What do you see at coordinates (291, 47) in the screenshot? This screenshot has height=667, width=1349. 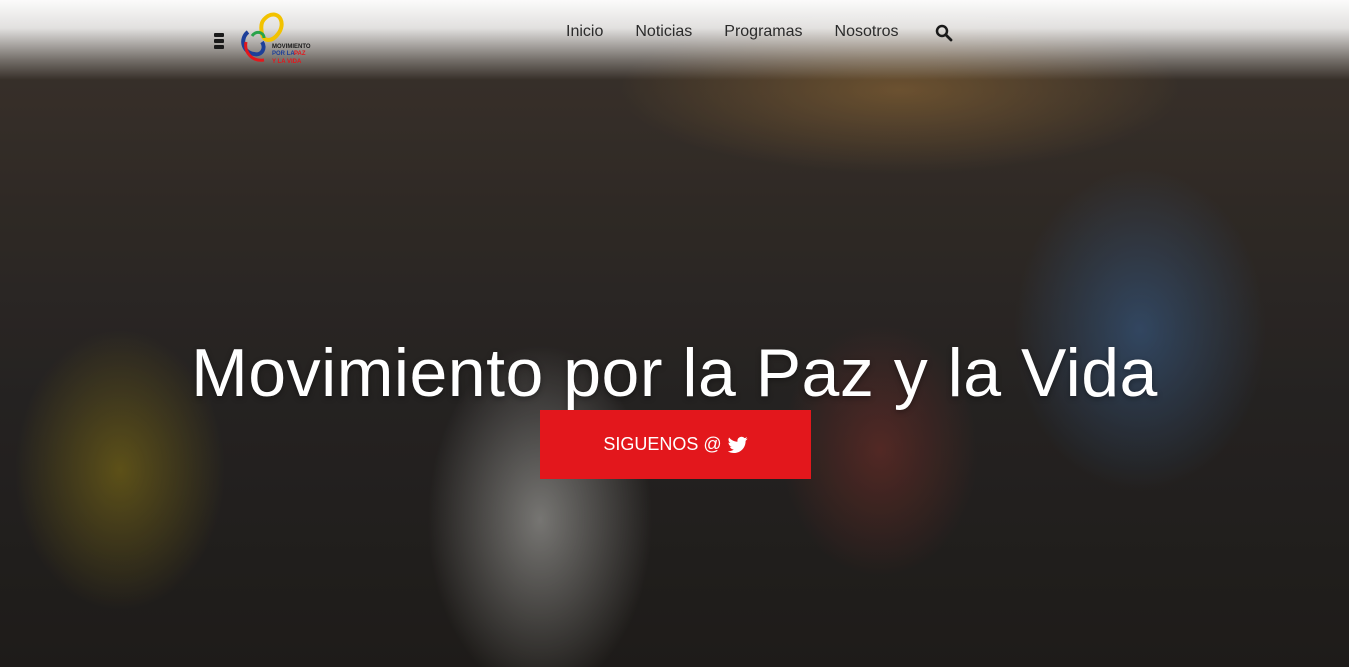 I see `logo-text-line1: MOVIMIENTO` at bounding box center [291, 47].